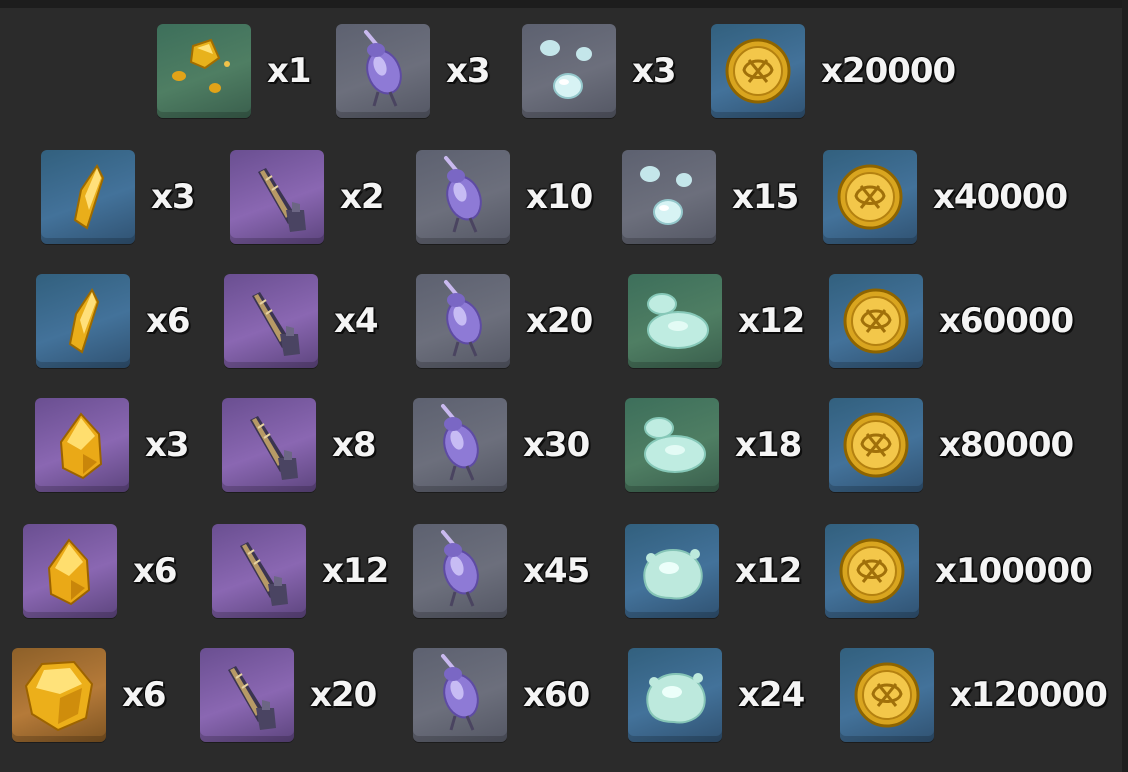  Describe the element at coordinates (289, 71) in the screenshot. I see `material-quantity: x1` at that location.